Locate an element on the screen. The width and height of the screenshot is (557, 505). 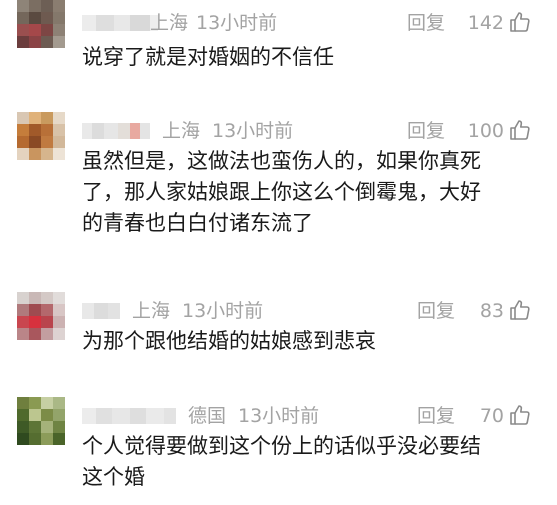
comment-meta: 德国 13小时前 回复 70 is located at coordinates (312, 416).